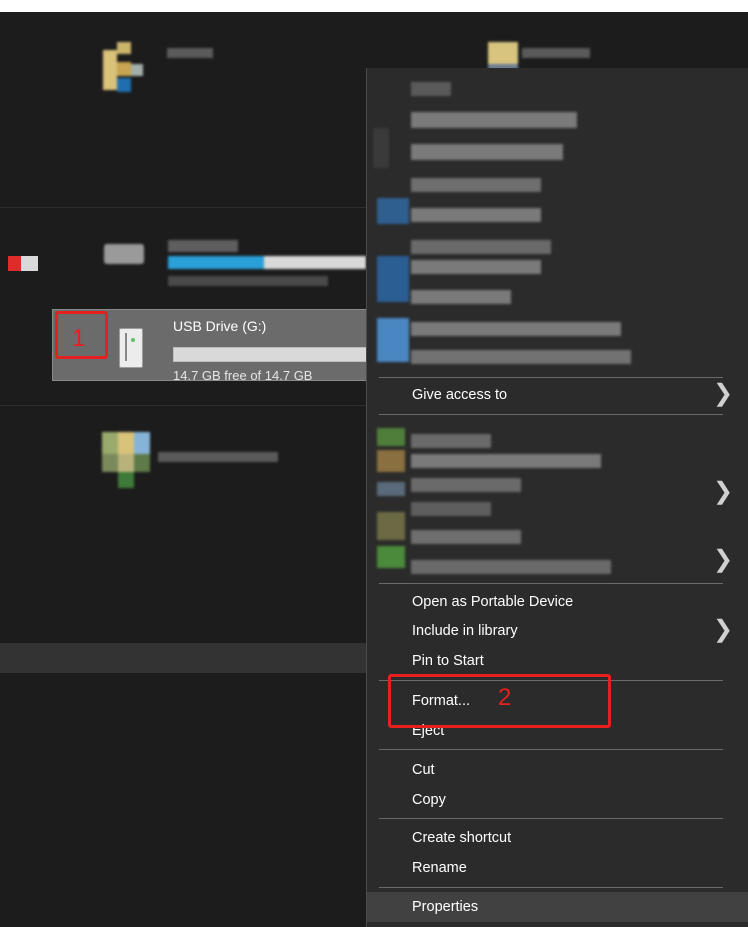 This screenshot has height=927, width=748. Describe the element at coordinates (557, 661) in the screenshot. I see `menu-item-pin-to-start: Pin to Start` at that location.